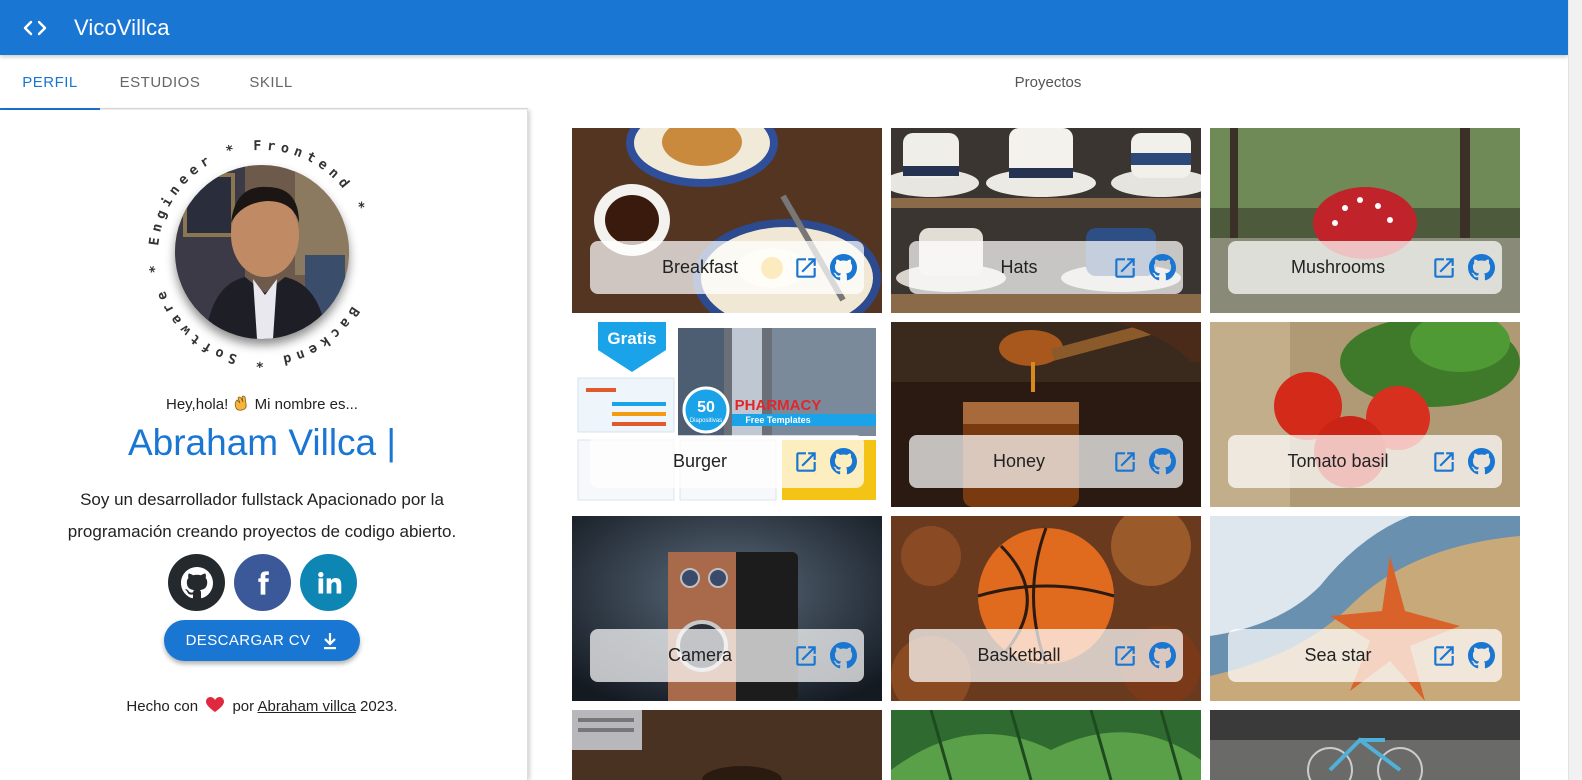 Image resolution: width=1582 pixels, height=780 pixels. I want to click on scrollbar, so click(1575, 390).